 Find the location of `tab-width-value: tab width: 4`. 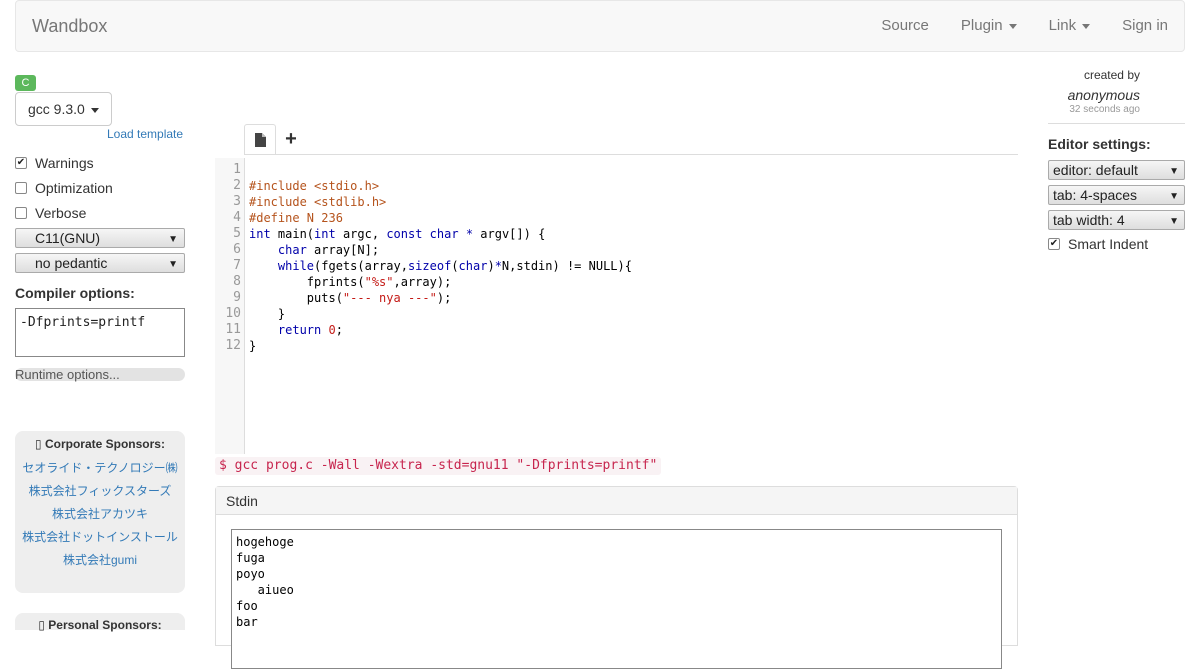

tab-width-value: tab width: 4 is located at coordinates (1089, 220).